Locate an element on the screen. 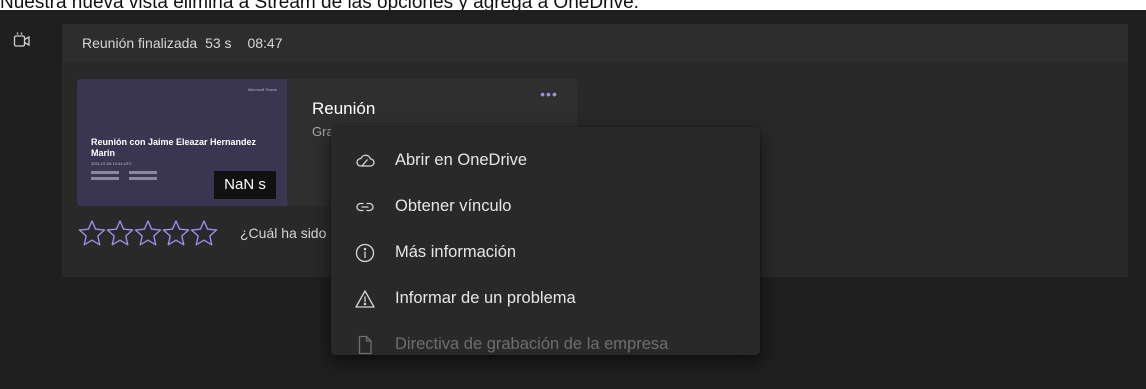 The image size is (1146, 389). meeting-time: 08:47 is located at coordinates (265, 43).